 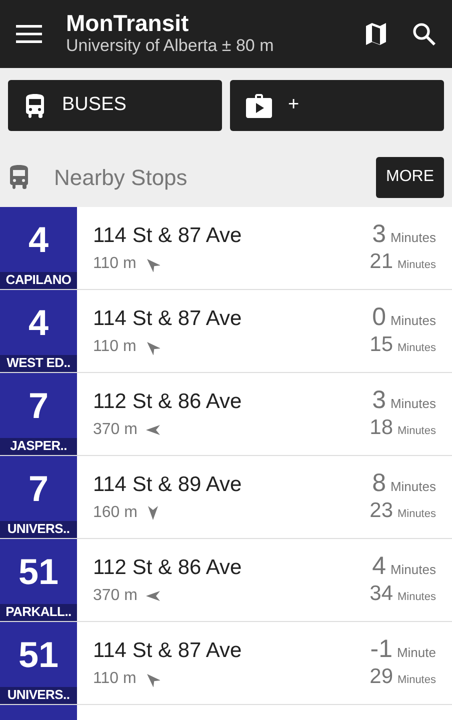 I want to click on arrival-time: 21 Minutes, so click(x=403, y=262).